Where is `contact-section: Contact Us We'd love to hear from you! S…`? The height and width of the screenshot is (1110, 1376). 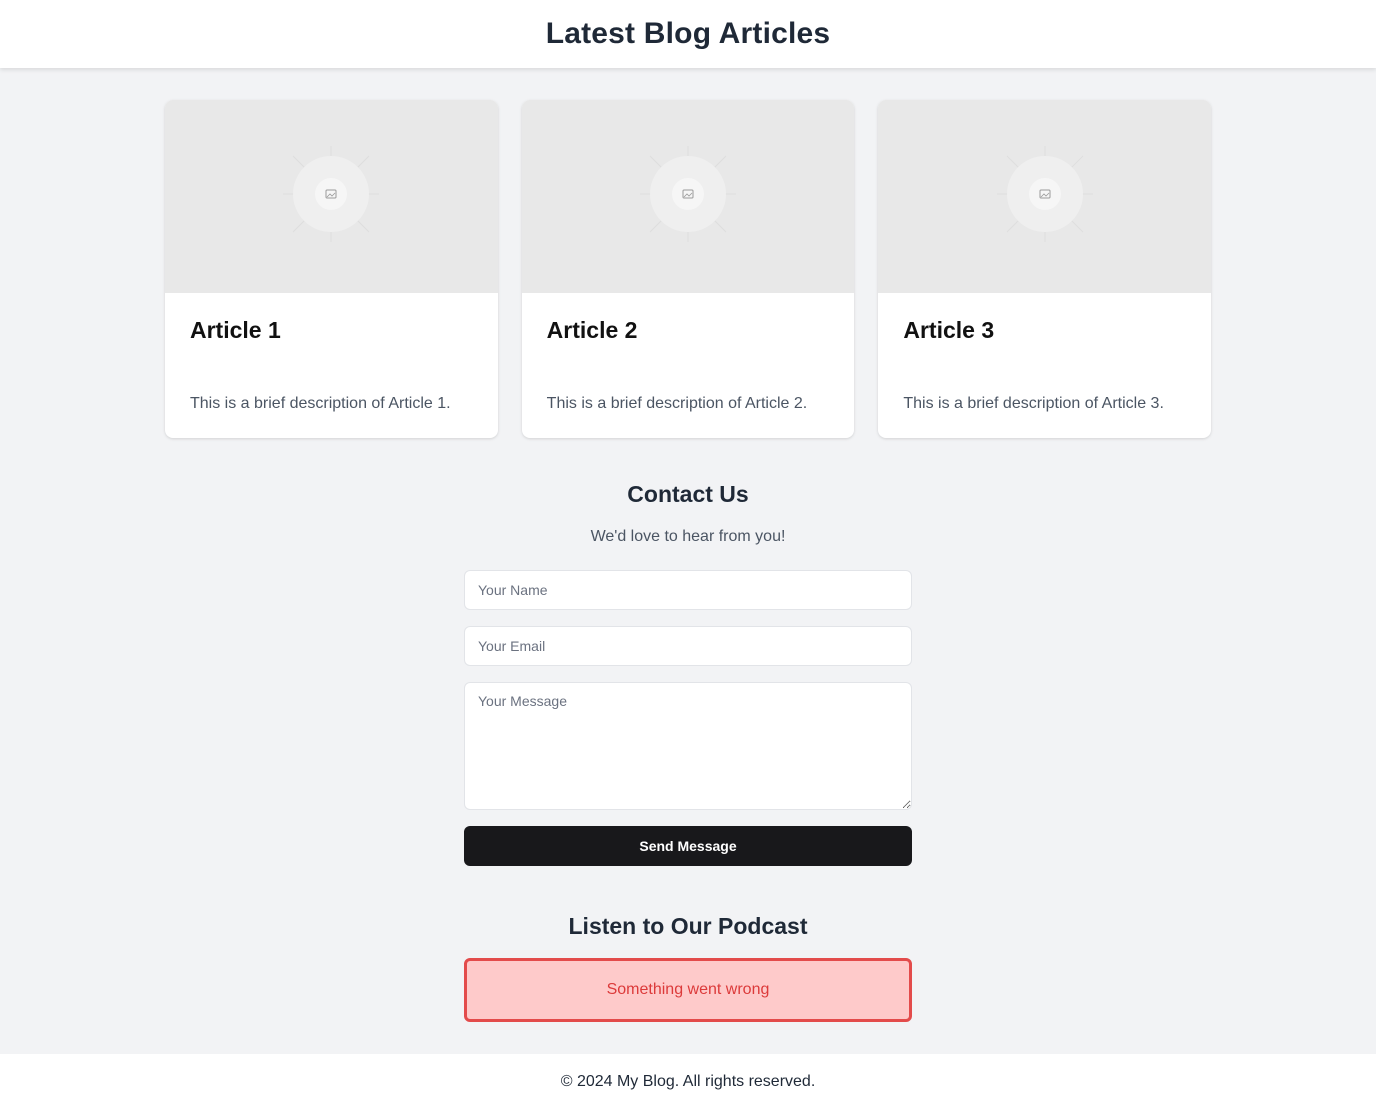 contact-section: Contact Us We'd love to hear from you! S… is located at coordinates (688, 671).